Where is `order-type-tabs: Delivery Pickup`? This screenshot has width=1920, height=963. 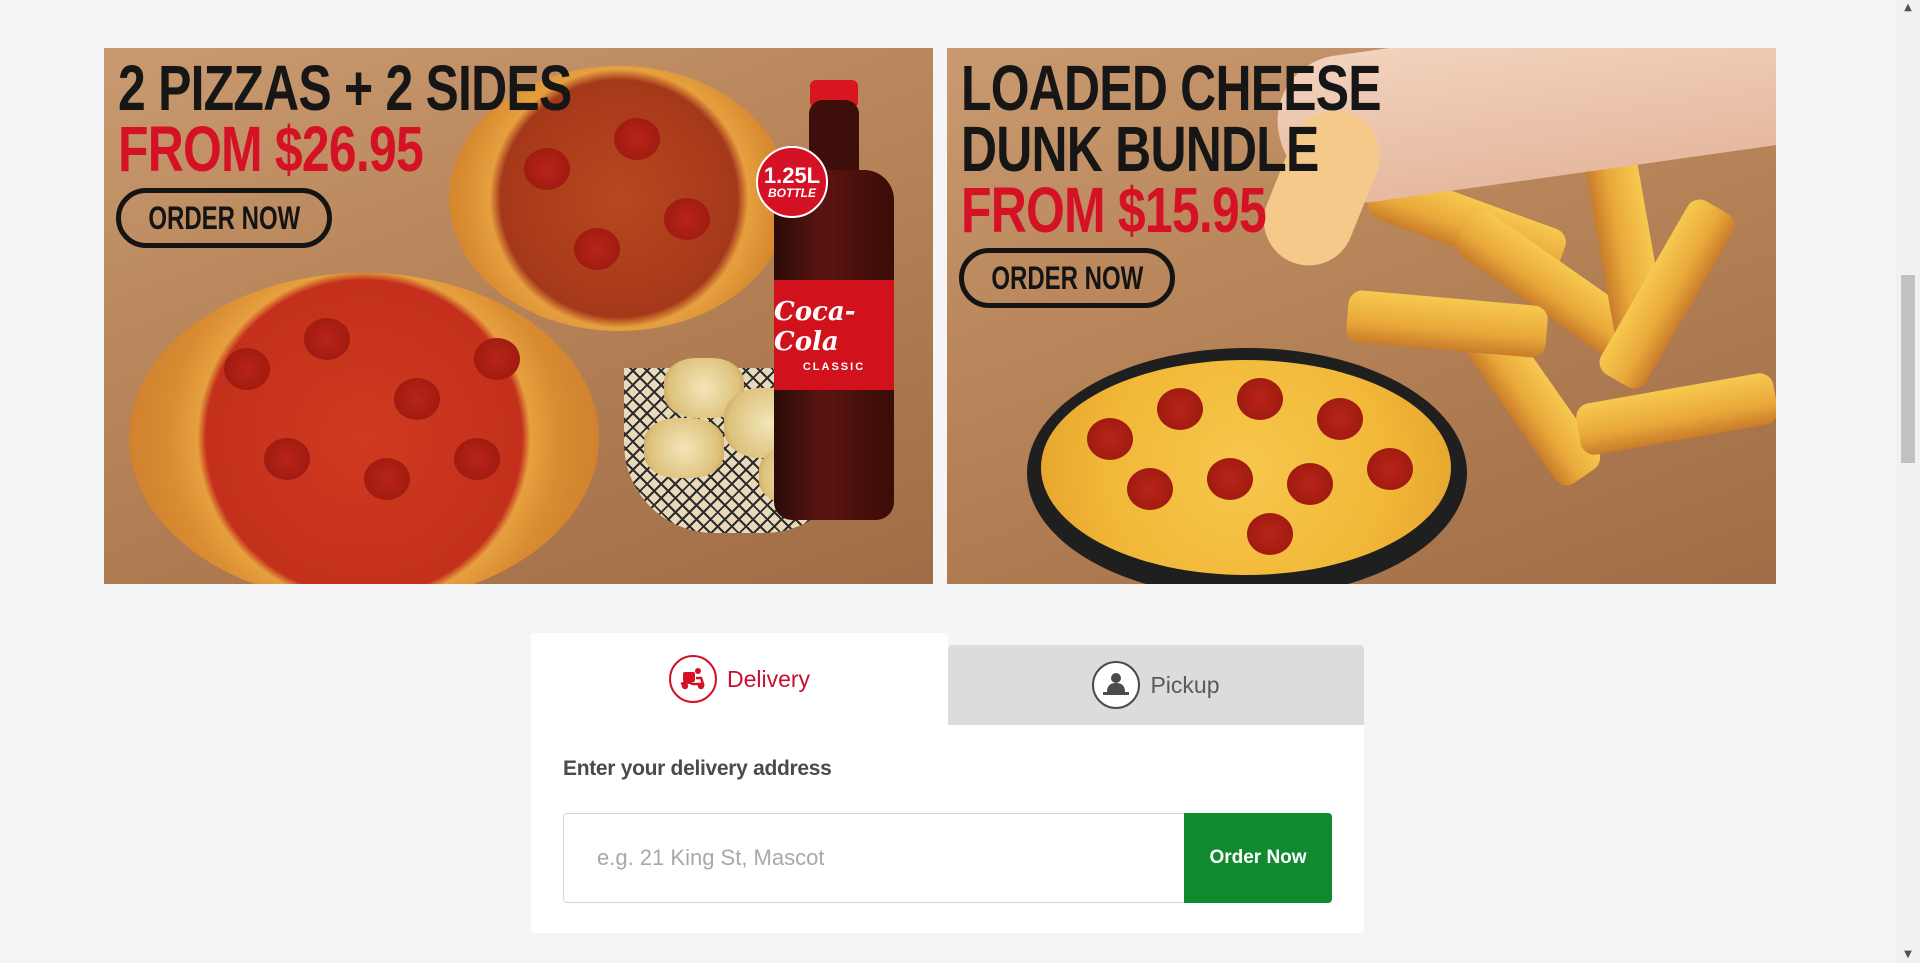 order-type-tabs: Delivery Pickup is located at coordinates (947, 679).